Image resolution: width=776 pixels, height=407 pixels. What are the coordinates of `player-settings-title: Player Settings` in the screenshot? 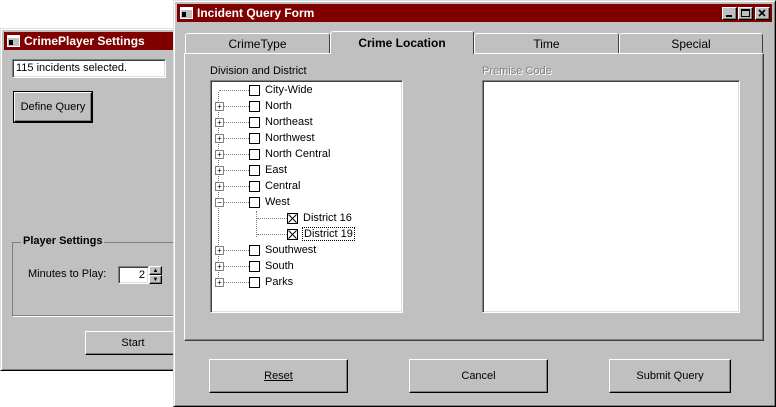 It's located at (63, 241).